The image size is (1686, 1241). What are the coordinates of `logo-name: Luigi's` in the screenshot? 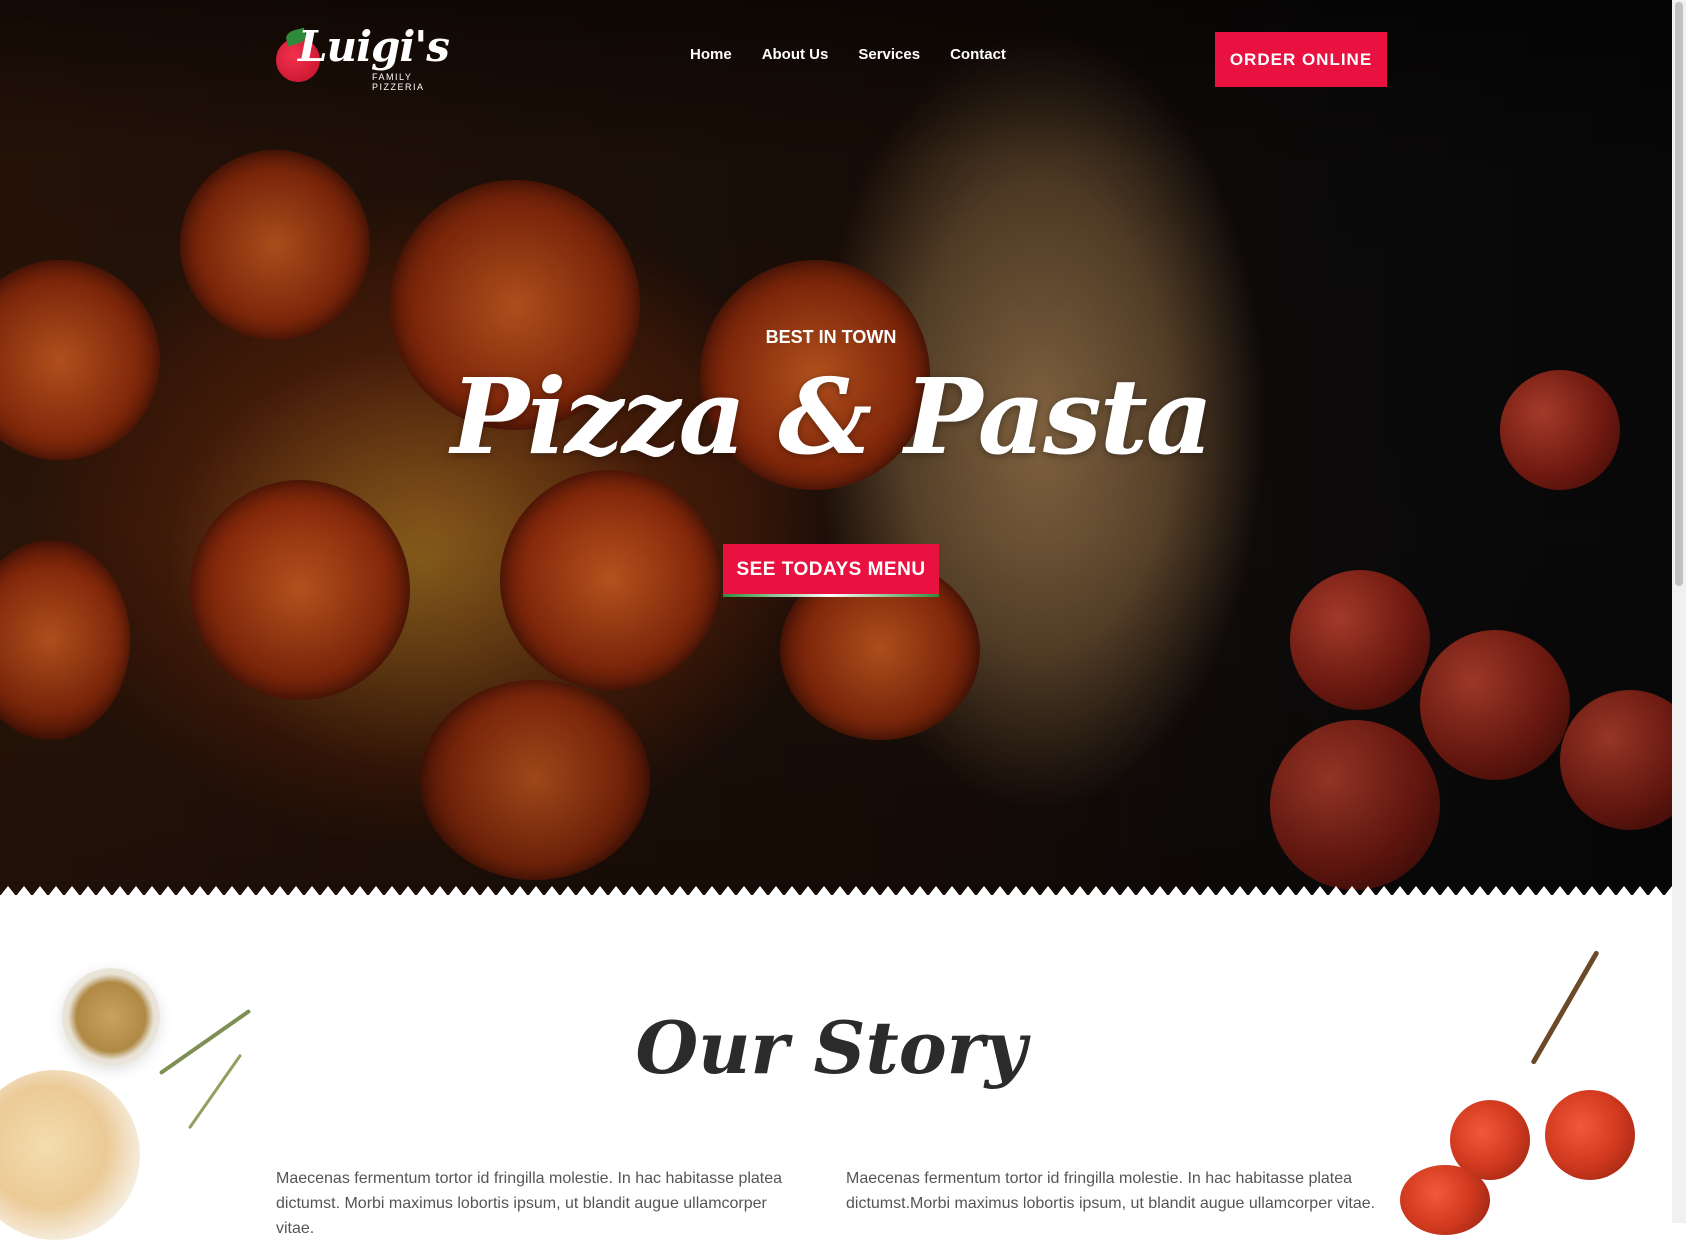 It's located at (374, 46).